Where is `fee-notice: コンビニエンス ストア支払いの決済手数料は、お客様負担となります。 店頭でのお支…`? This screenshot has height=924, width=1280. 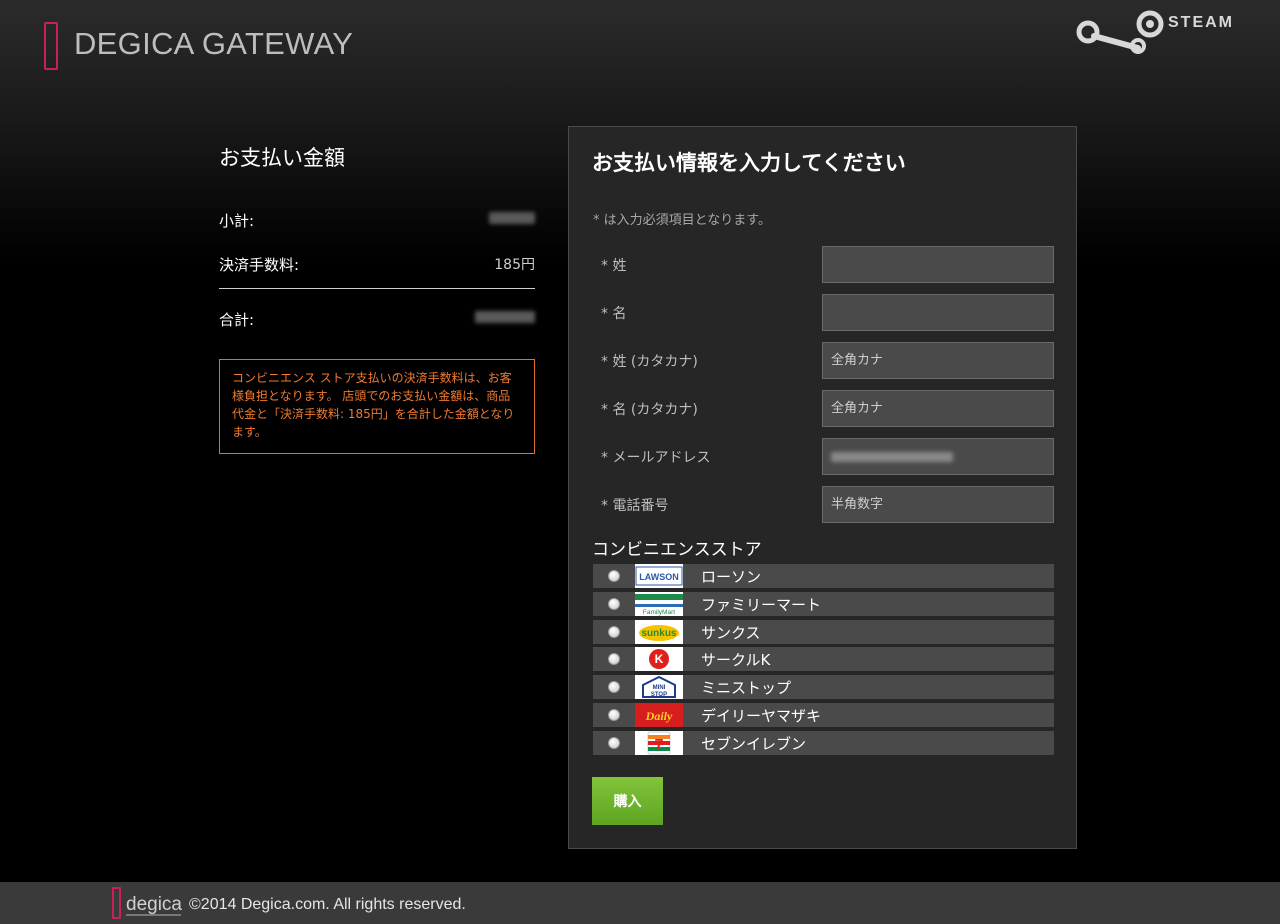 fee-notice: コンビニエンス ストア支払いの決済手数料は、お客様負担となります。 店頭でのお支… is located at coordinates (377, 406).